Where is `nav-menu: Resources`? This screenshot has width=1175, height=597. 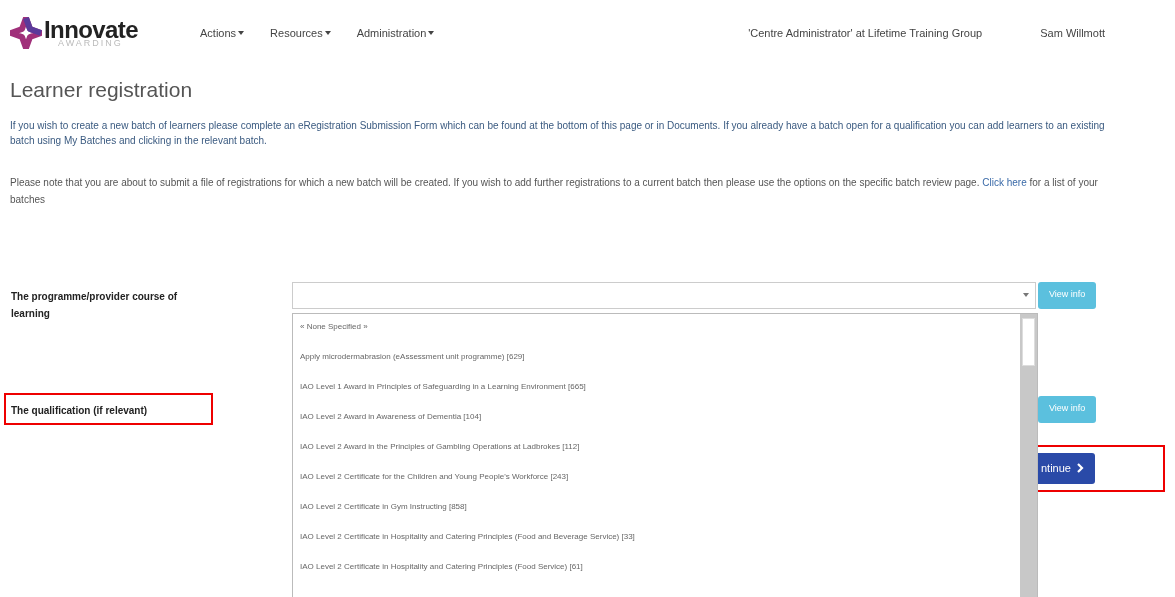
nav-menu: Resources is located at coordinates (300, 33).